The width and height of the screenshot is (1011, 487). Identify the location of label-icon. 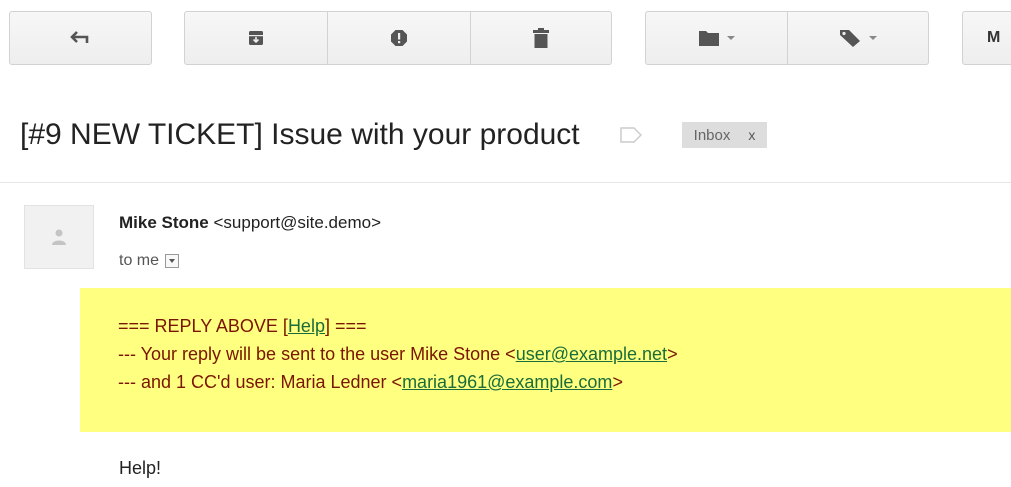
(630, 135).